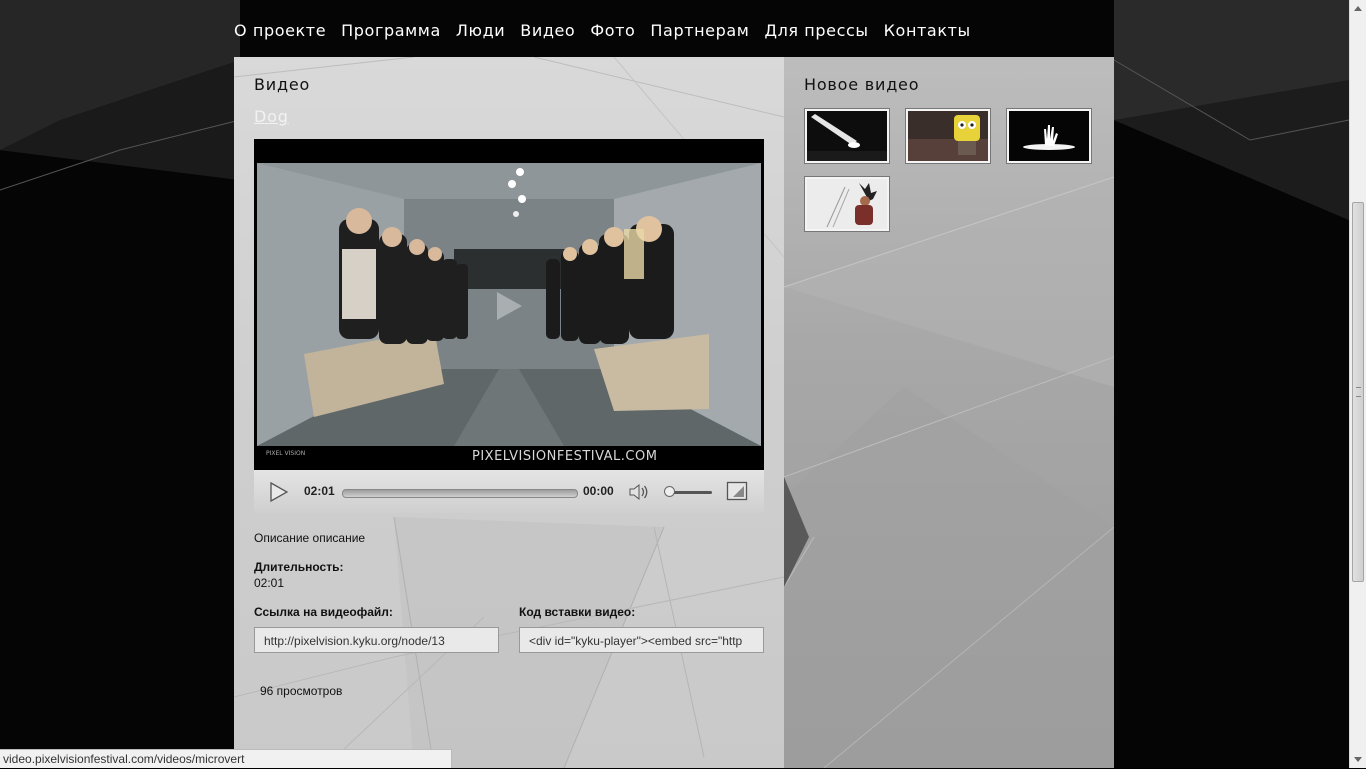  I want to click on thumb-hand-glow, so click(1049, 136).